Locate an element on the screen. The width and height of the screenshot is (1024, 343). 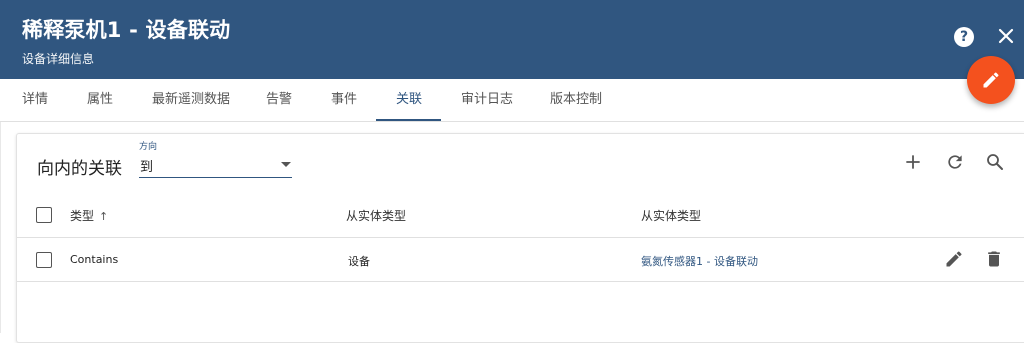
tab-audit-logs: 审计日志 is located at coordinates (487, 100).